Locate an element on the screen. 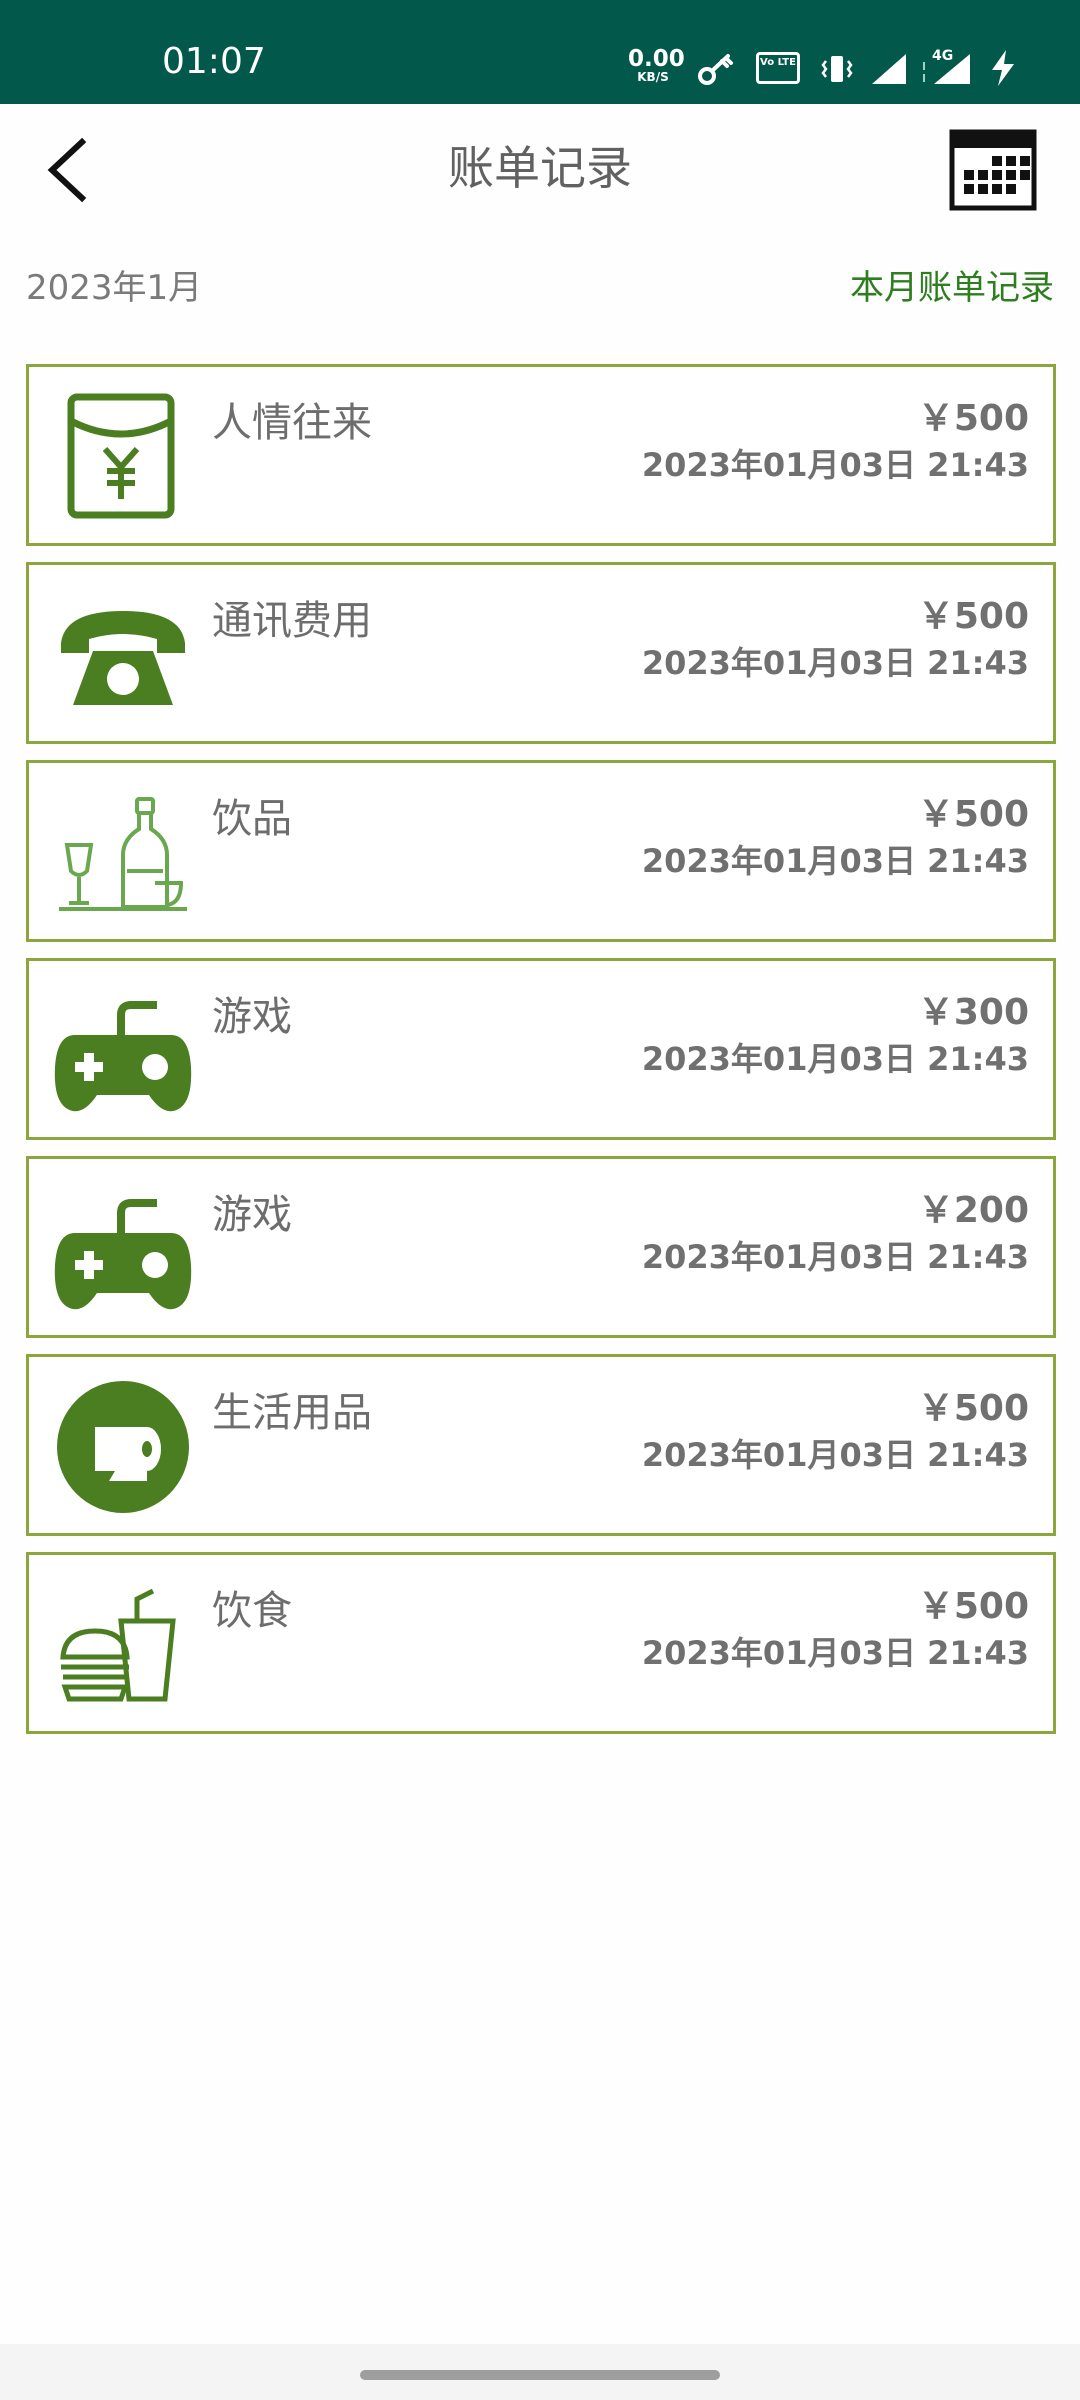 The image size is (1080, 2400). bill-item: 游戏 ￥200 2023年01月03日 21:43 is located at coordinates (541, 1247).